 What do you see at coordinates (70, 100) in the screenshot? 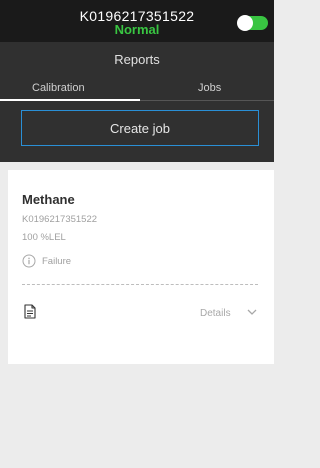
I see `active-tab-indicator` at bounding box center [70, 100].